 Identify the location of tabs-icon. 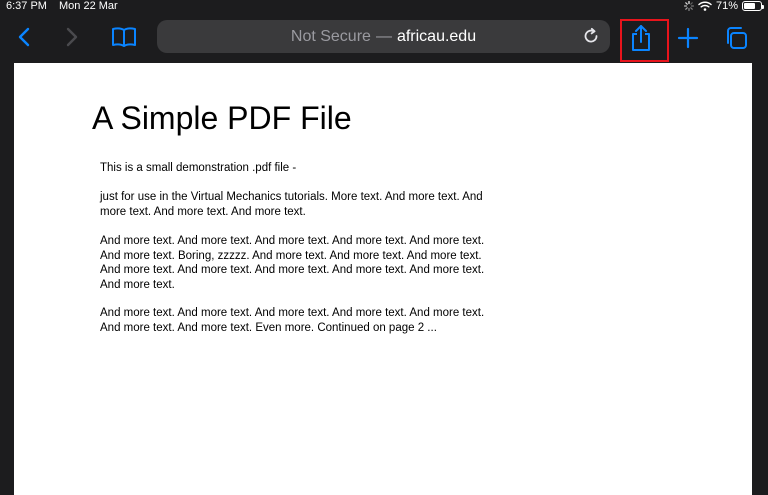
(737, 38).